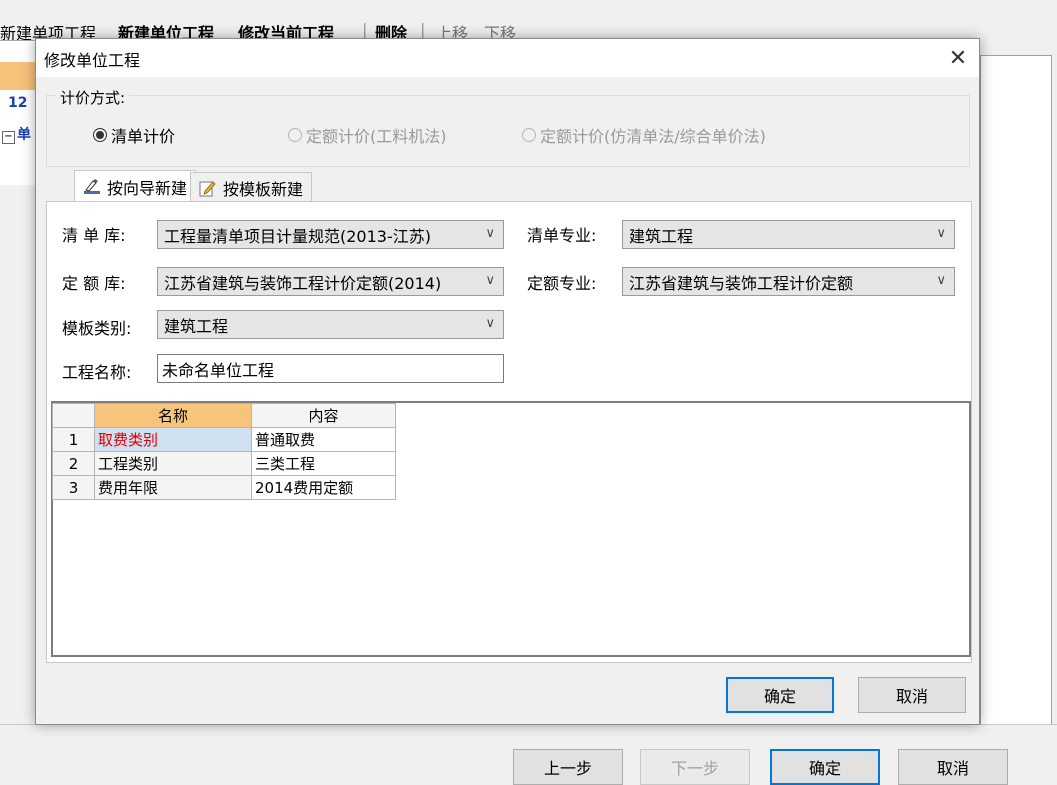  I want to click on bill-major-select: 建筑工程 ∨, so click(788, 234).